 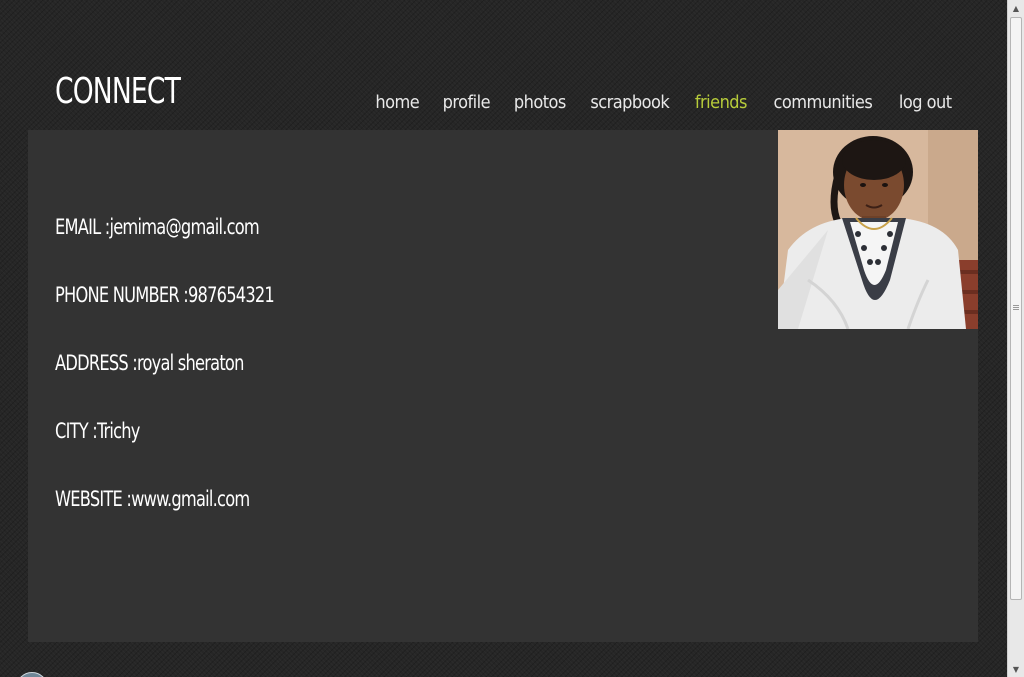 I want to click on scroll-thumb, so click(x=1016, y=308).